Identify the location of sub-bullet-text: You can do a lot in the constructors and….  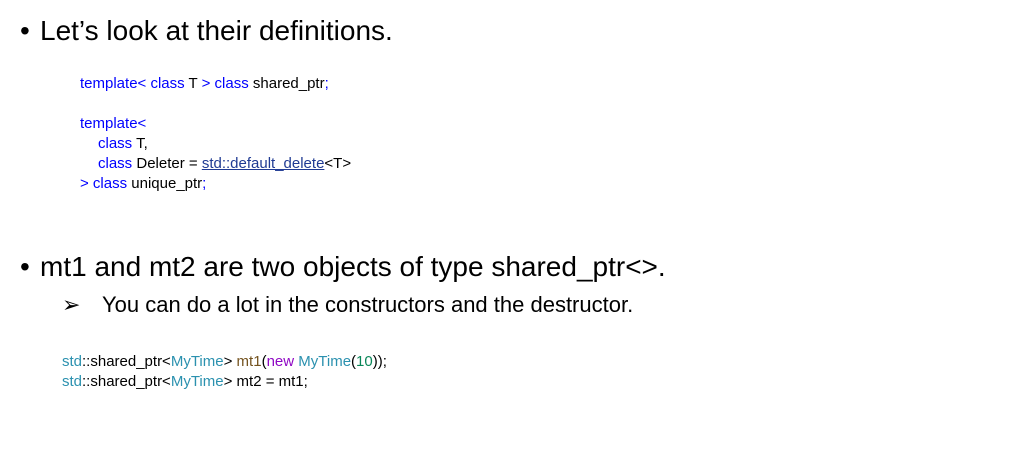
(368, 304).